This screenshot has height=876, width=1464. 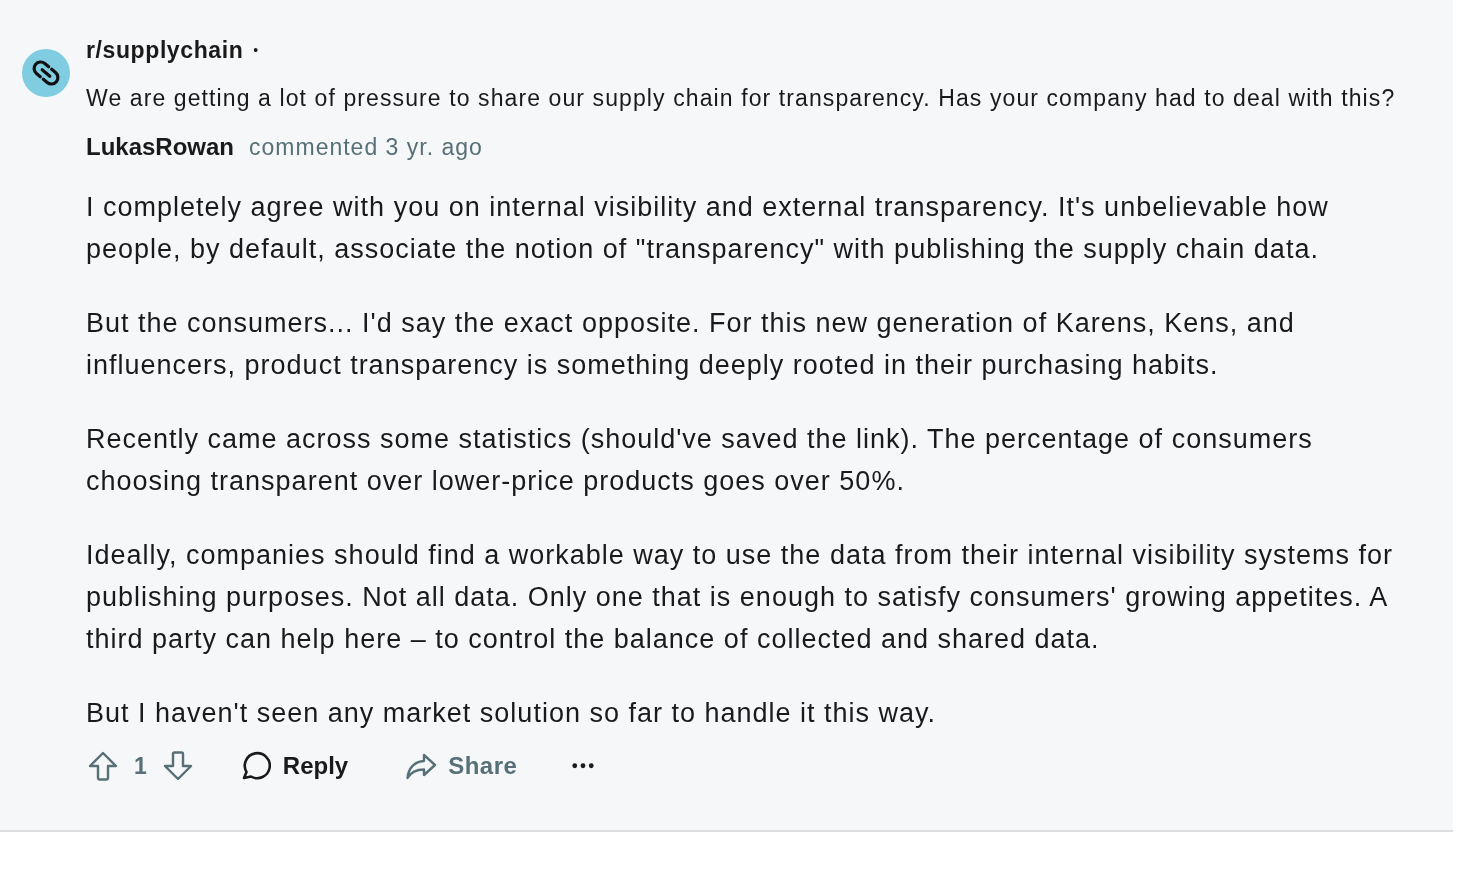 I want to click on subreddit-name: r/supplychain, so click(x=165, y=50).